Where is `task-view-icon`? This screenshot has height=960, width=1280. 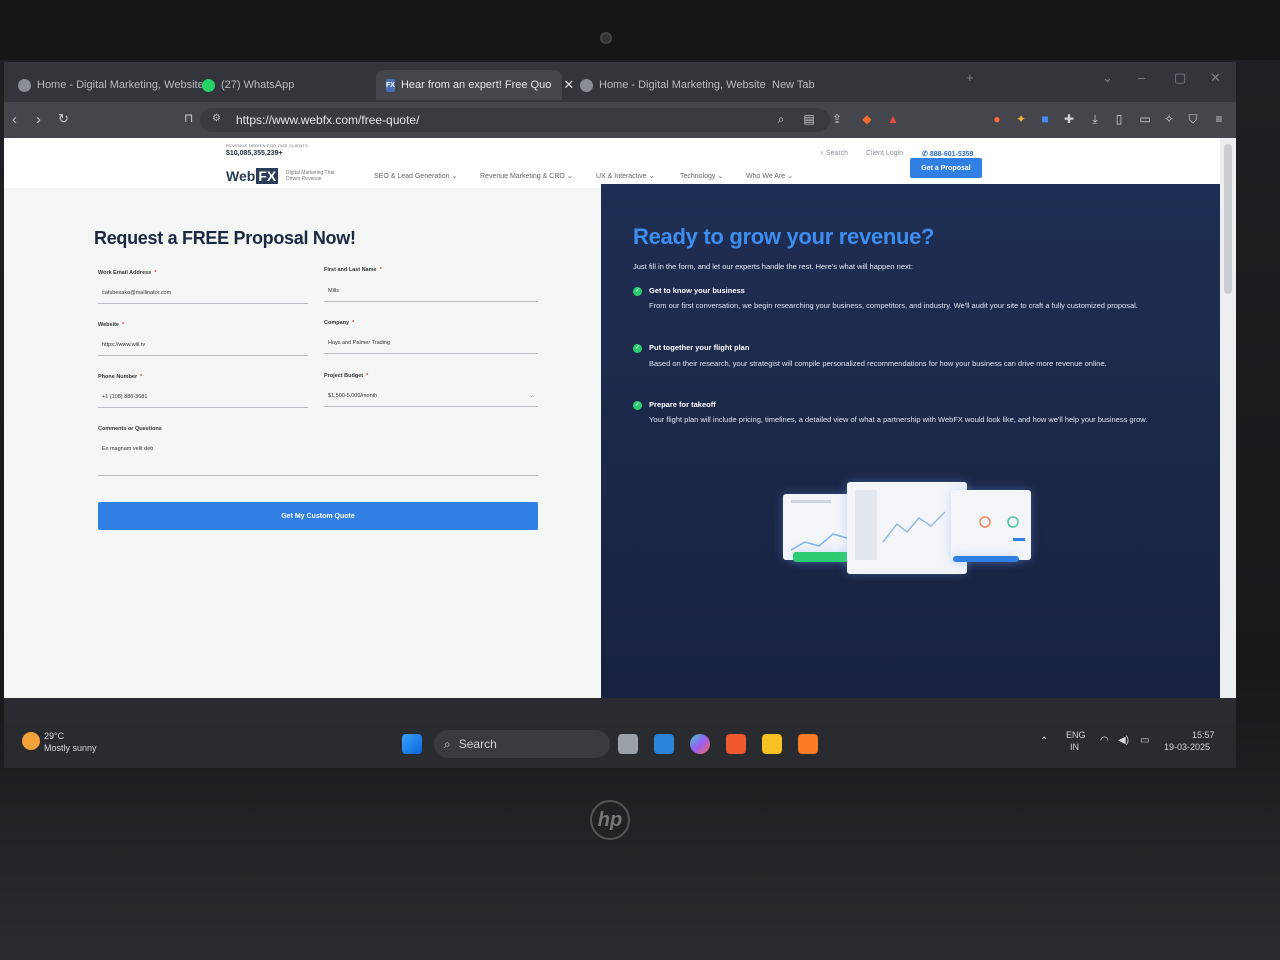
task-view-icon is located at coordinates (628, 744).